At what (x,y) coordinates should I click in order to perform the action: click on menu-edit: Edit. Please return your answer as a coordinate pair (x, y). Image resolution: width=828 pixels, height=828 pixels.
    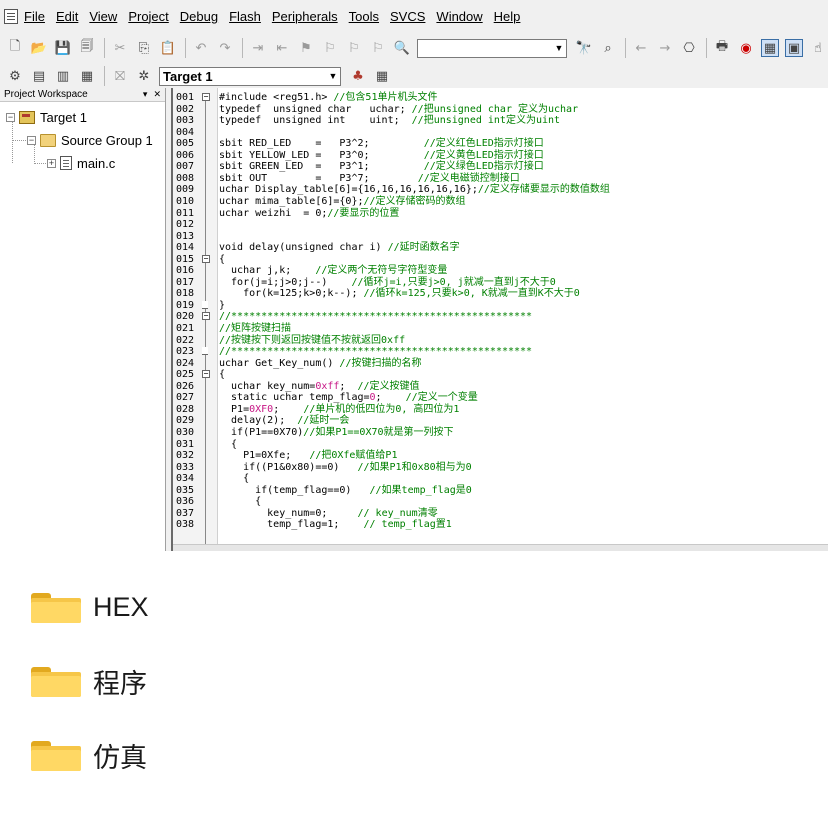
    Looking at the image, I should click on (67, 16).